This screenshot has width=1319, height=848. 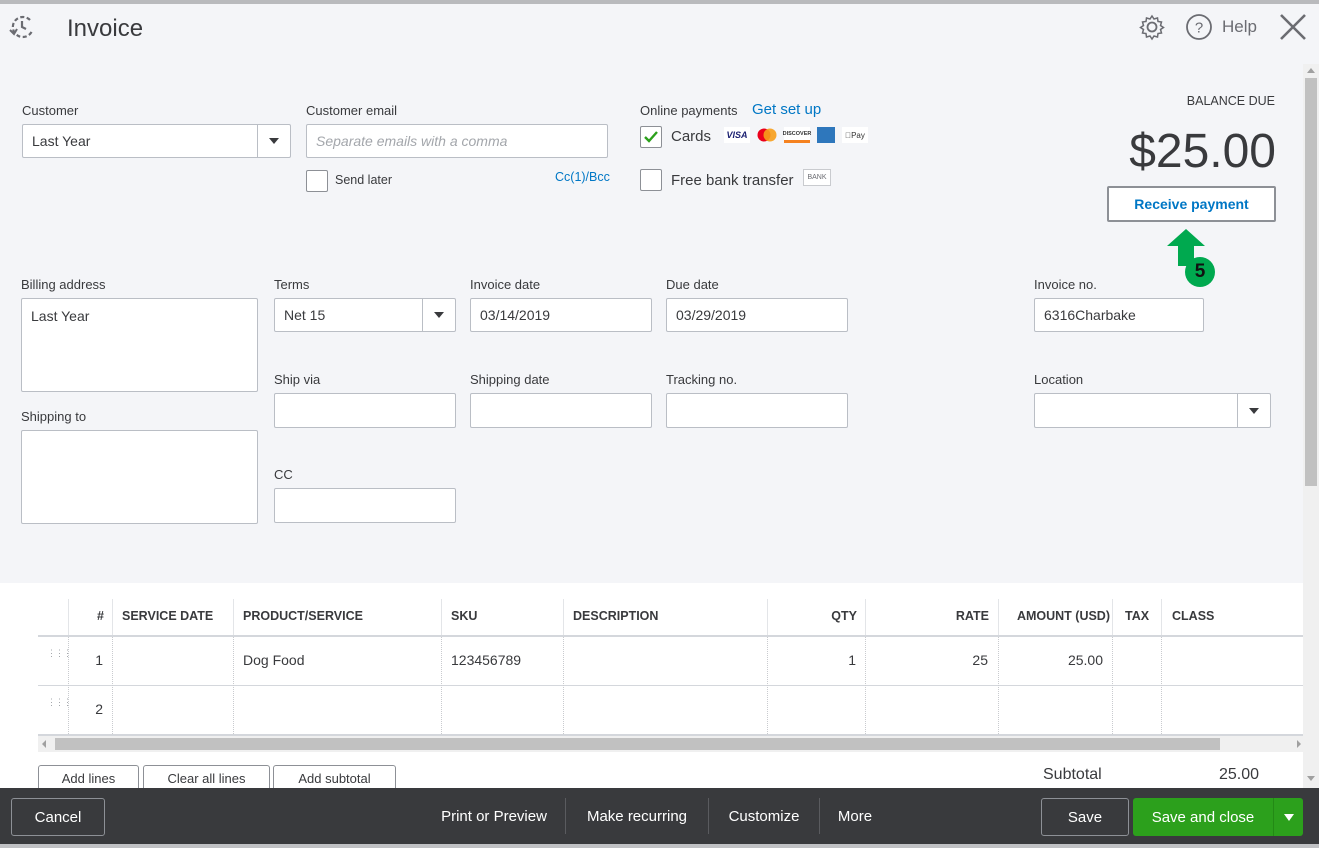 What do you see at coordinates (702, 379) in the screenshot?
I see `tracking-no-label: Tracking no.` at bounding box center [702, 379].